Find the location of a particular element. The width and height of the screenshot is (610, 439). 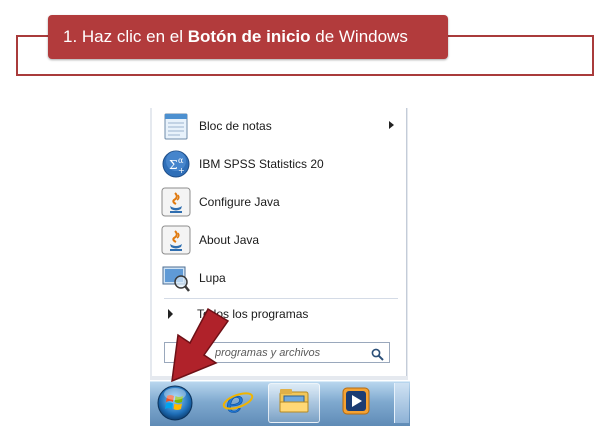

instruction-bold: Botón de inicio is located at coordinates (249, 36).